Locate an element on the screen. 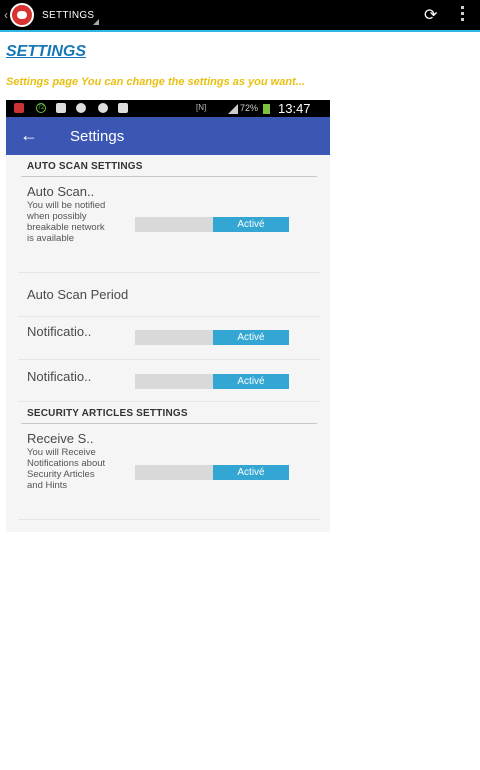 This screenshot has height=770, width=480. battery-percent: 72% is located at coordinates (249, 108).